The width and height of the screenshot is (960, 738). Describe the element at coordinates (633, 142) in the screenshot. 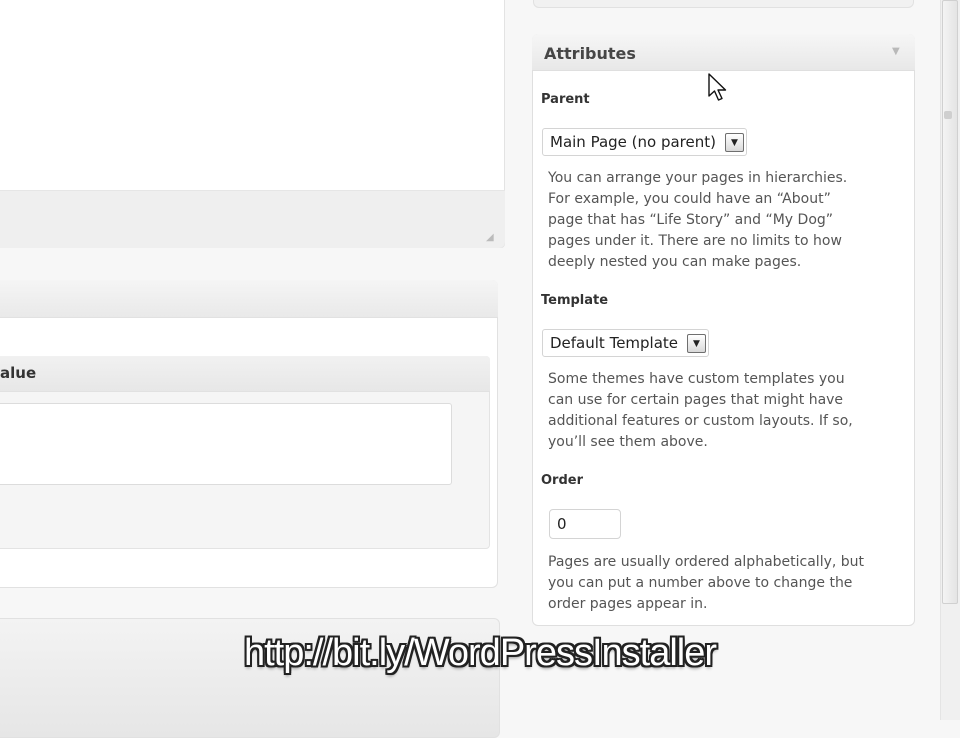

I see `parent-select-value: Main Page (no parent)` at that location.